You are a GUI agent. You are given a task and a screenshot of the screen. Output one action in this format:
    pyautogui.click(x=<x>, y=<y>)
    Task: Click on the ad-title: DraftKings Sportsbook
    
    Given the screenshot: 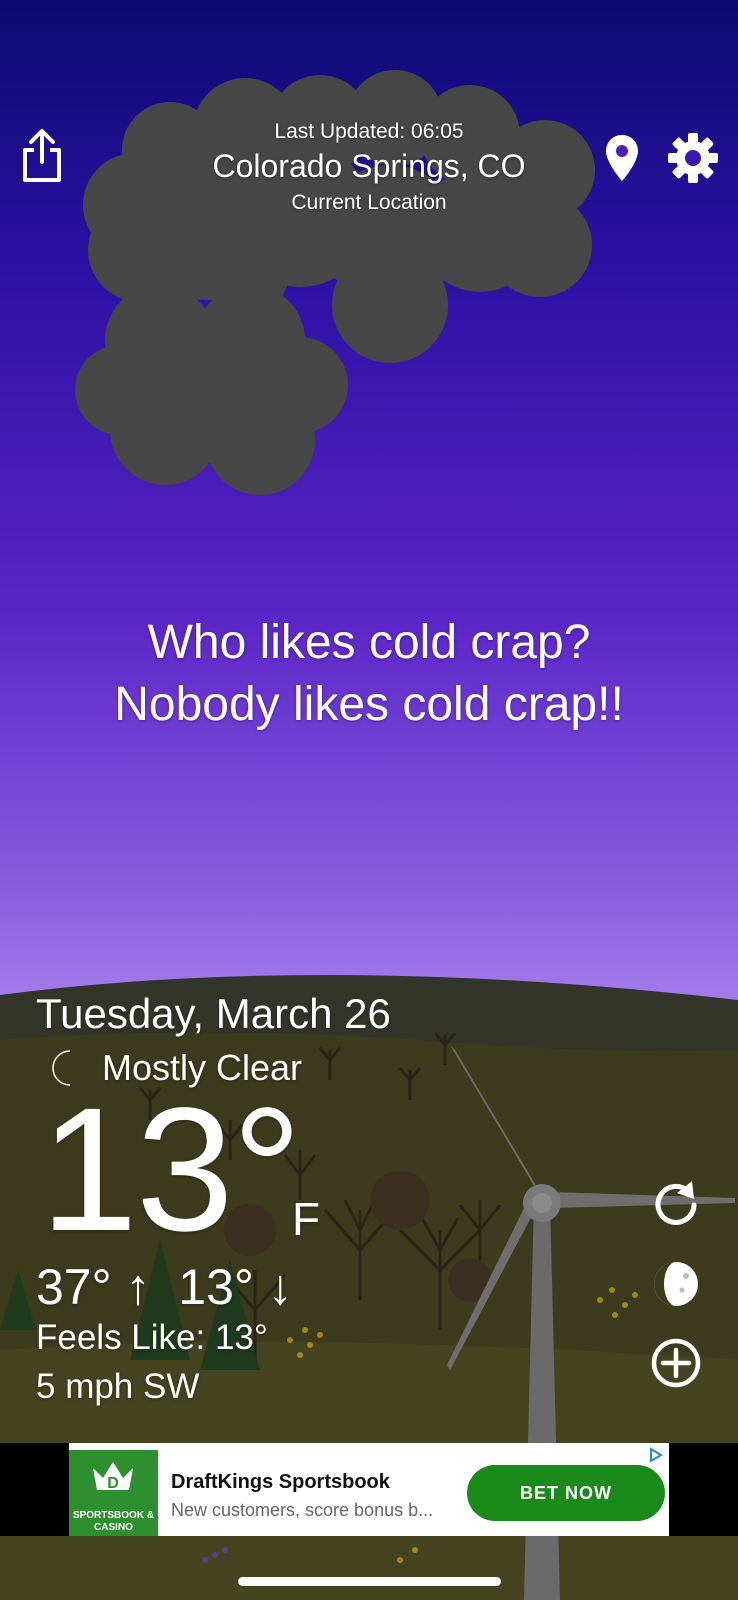 What is the action you would take?
    pyautogui.click(x=280, y=1482)
    